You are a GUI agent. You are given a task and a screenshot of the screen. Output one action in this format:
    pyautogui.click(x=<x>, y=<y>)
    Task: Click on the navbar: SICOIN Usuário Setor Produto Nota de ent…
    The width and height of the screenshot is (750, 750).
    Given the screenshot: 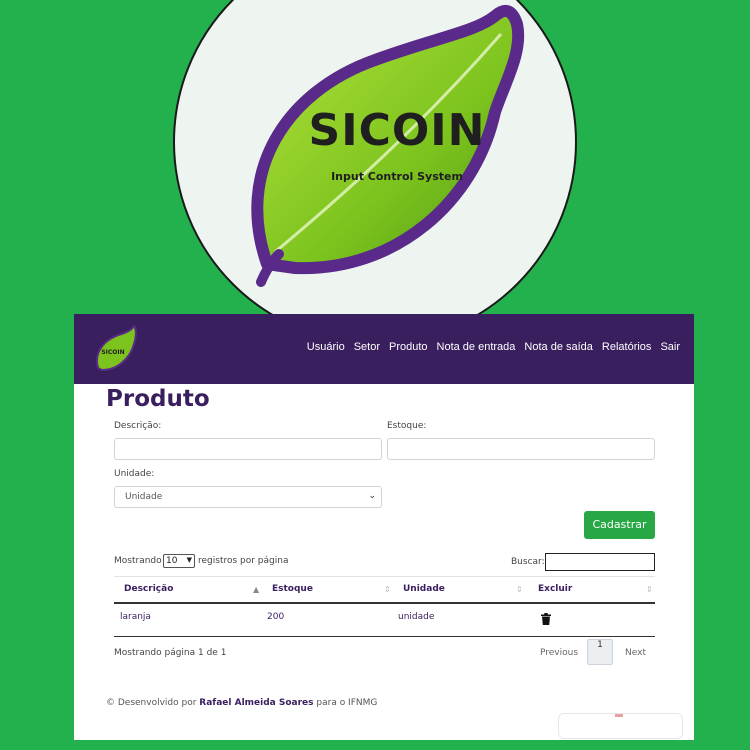 What is the action you would take?
    pyautogui.click(x=384, y=349)
    